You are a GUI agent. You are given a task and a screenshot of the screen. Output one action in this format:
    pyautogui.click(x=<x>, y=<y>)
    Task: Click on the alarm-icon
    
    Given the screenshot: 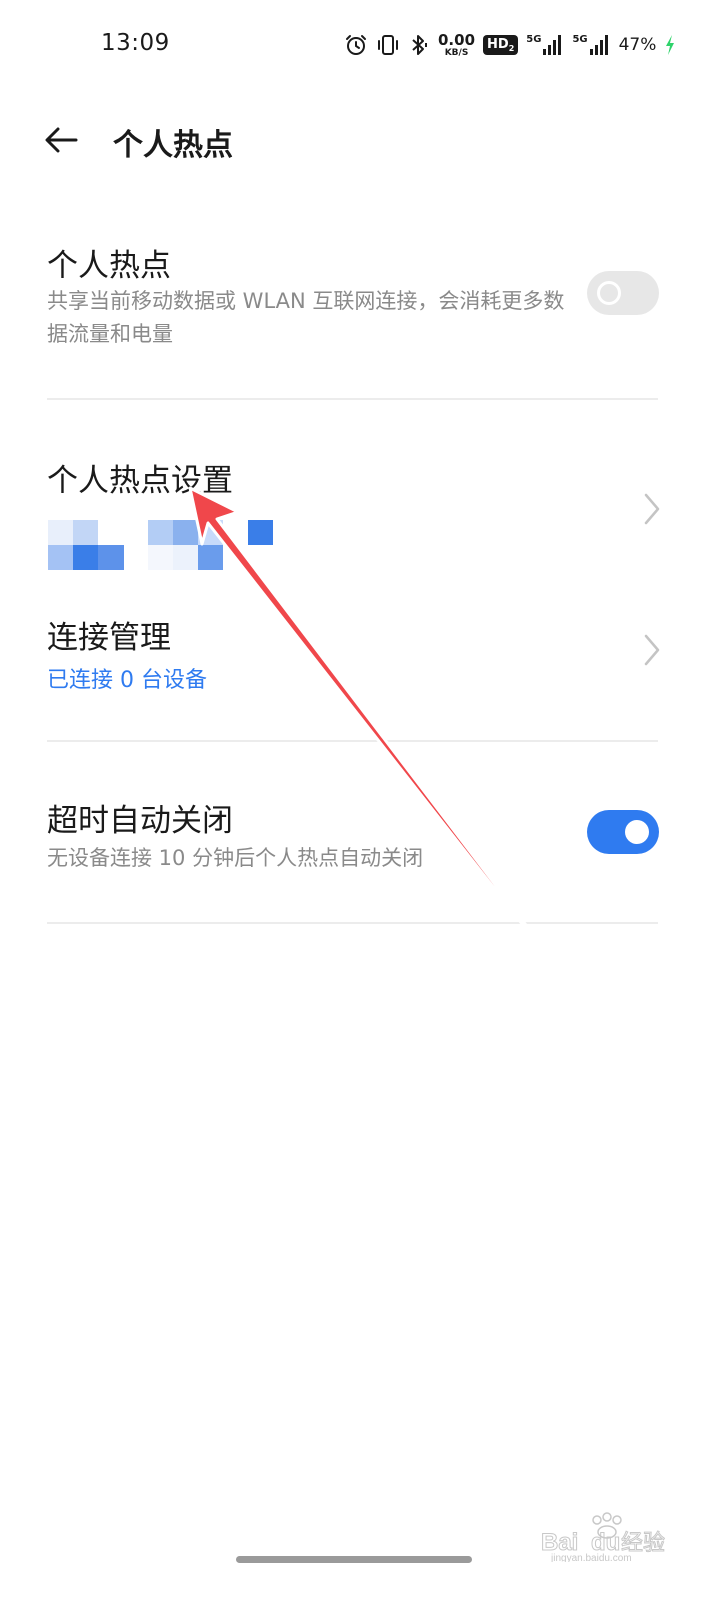 What is the action you would take?
    pyautogui.click(x=356, y=45)
    